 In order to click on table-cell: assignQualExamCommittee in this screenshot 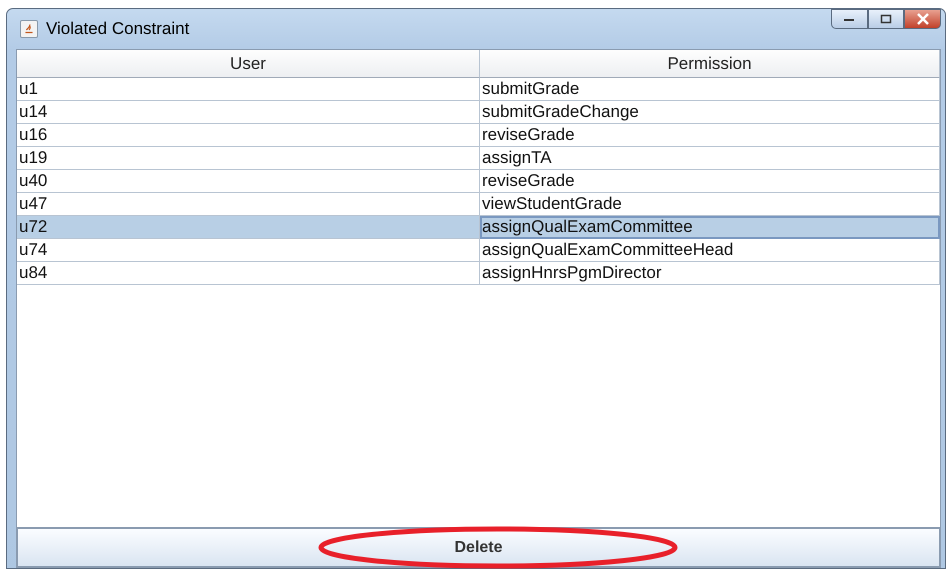, I will do `click(710, 227)`.